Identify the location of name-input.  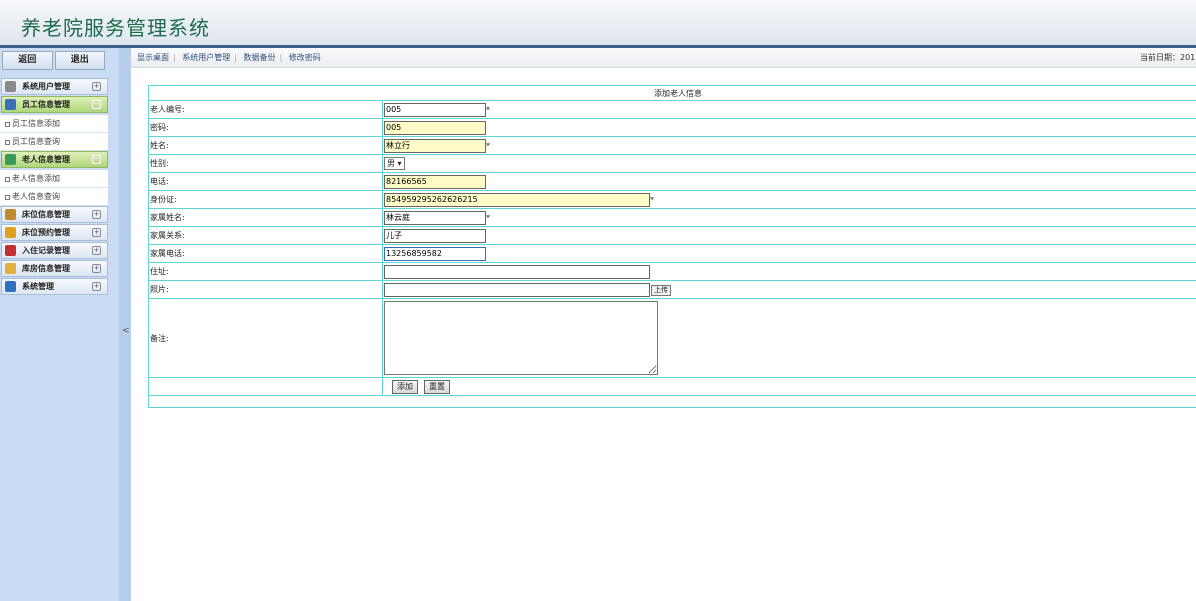
(435, 145).